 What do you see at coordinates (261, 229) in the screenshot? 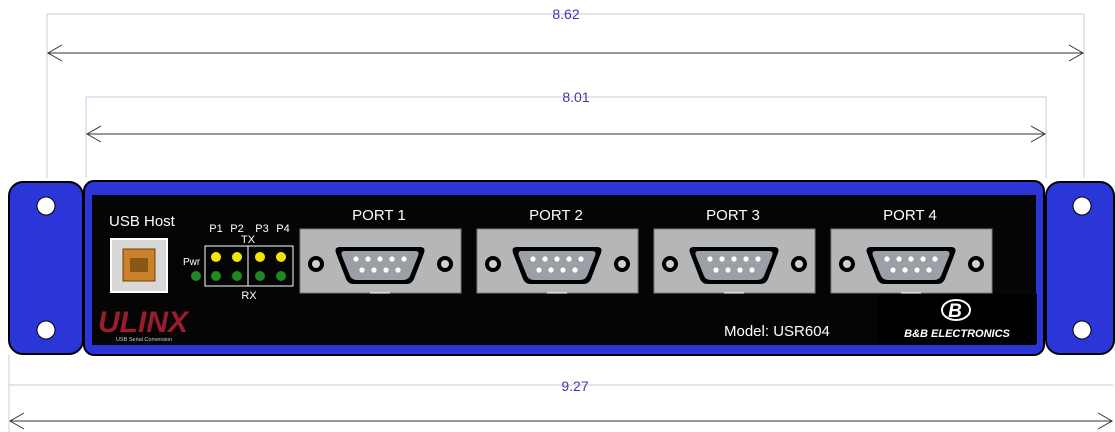
I see `p3-label: P3` at bounding box center [261, 229].